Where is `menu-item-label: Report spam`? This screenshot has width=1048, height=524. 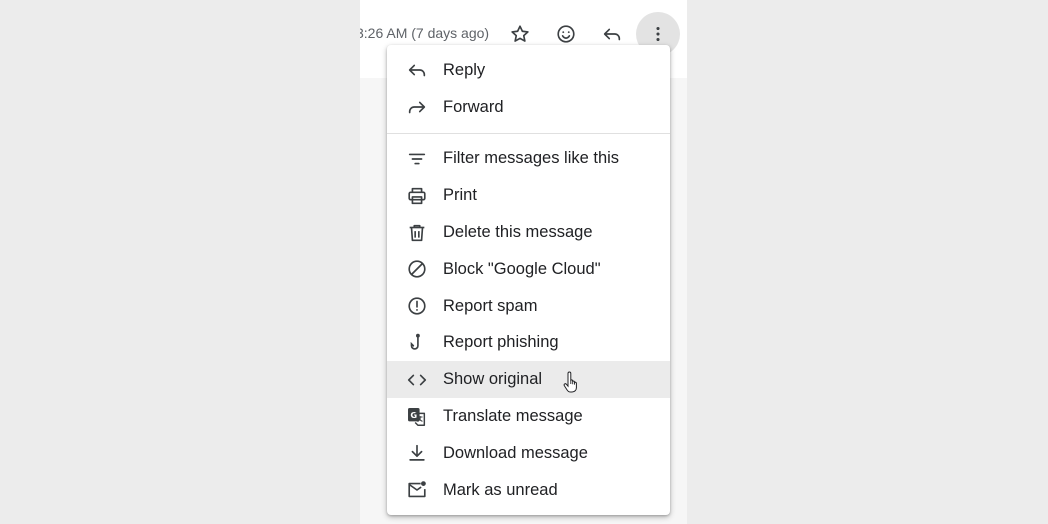 menu-item-label: Report spam is located at coordinates (490, 305).